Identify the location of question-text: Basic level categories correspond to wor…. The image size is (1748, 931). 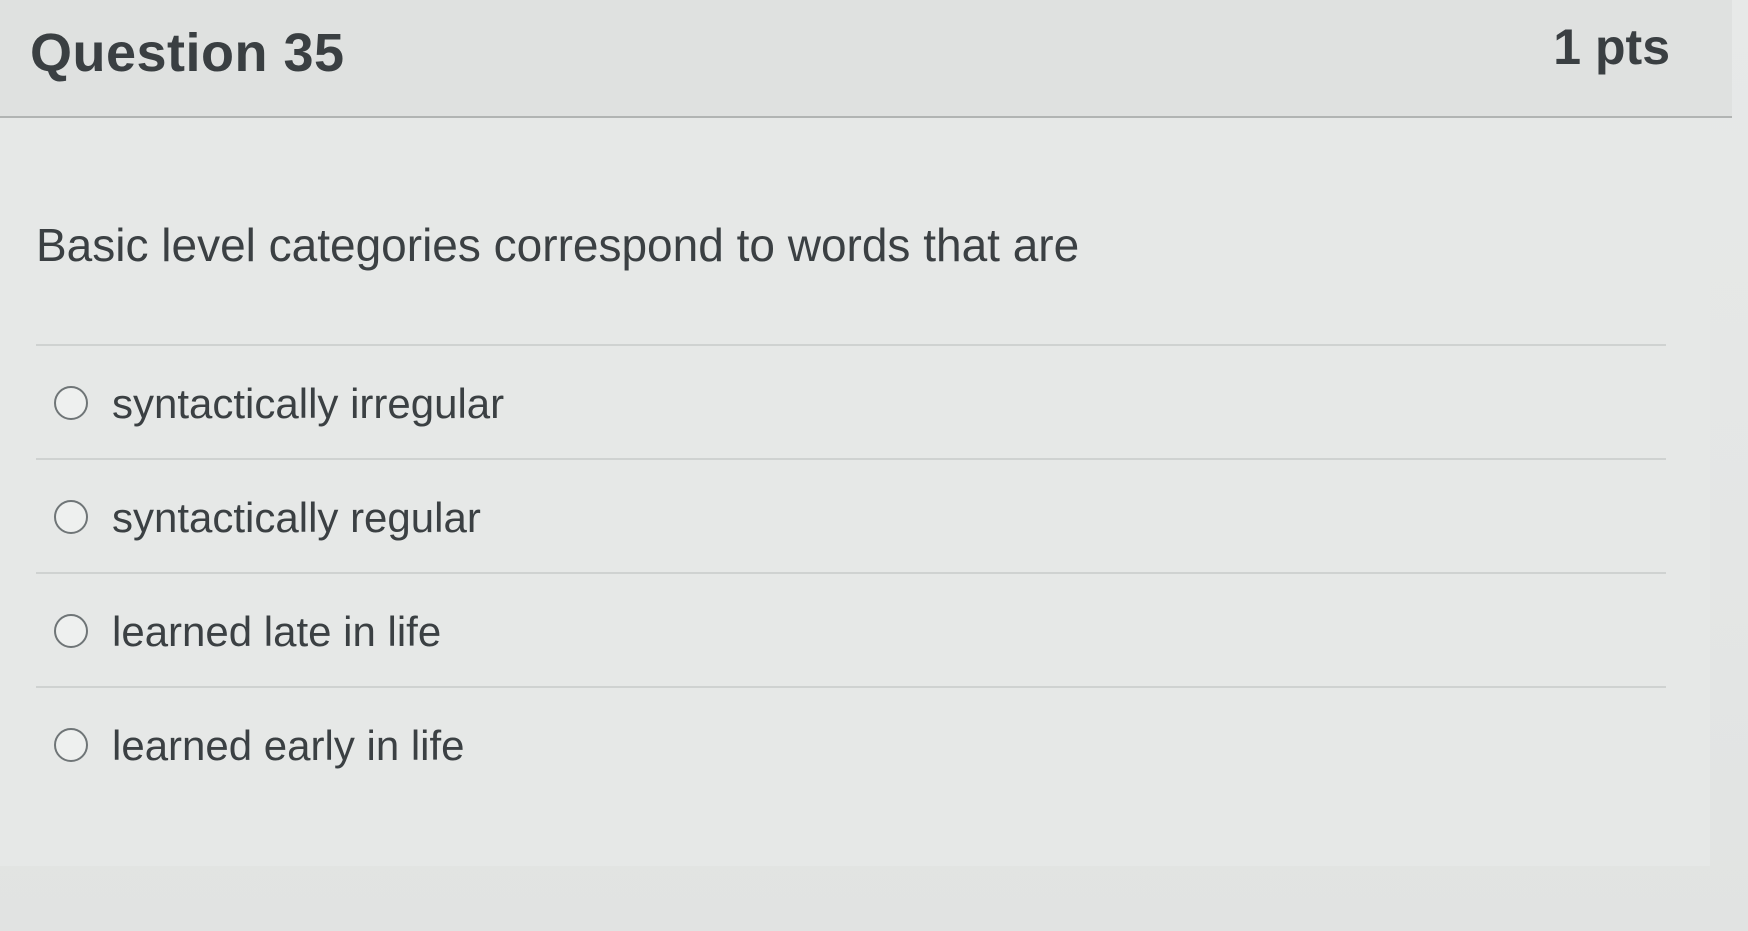
(558, 245).